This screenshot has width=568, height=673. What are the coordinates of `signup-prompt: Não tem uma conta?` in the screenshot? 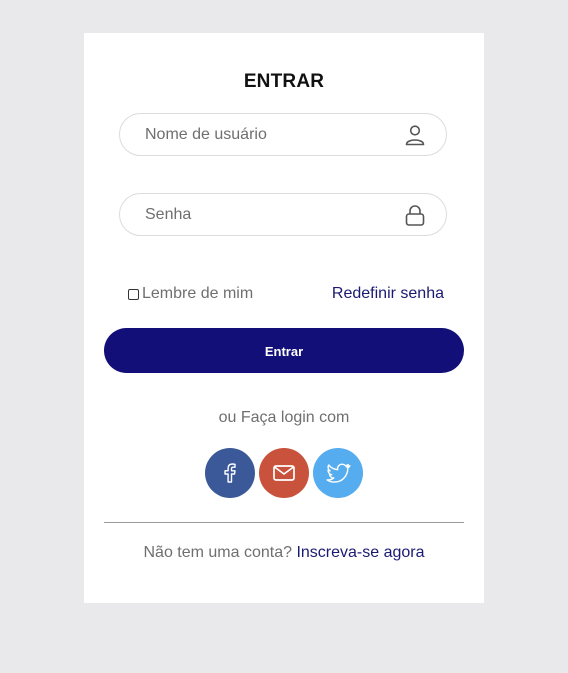 It's located at (220, 552).